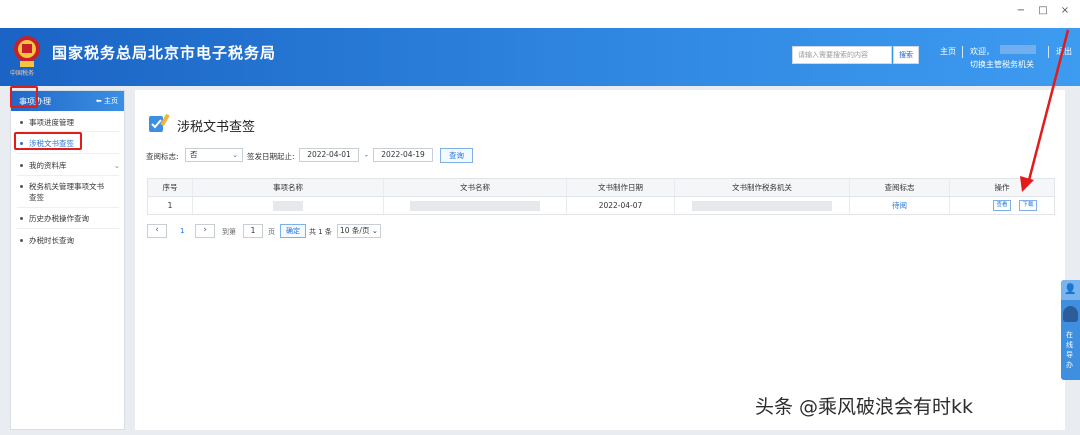 This screenshot has width=1080, height=435. What do you see at coordinates (288, 187) in the screenshot?
I see `col-header-item-name: 事项名称` at bounding box center [288, 187].